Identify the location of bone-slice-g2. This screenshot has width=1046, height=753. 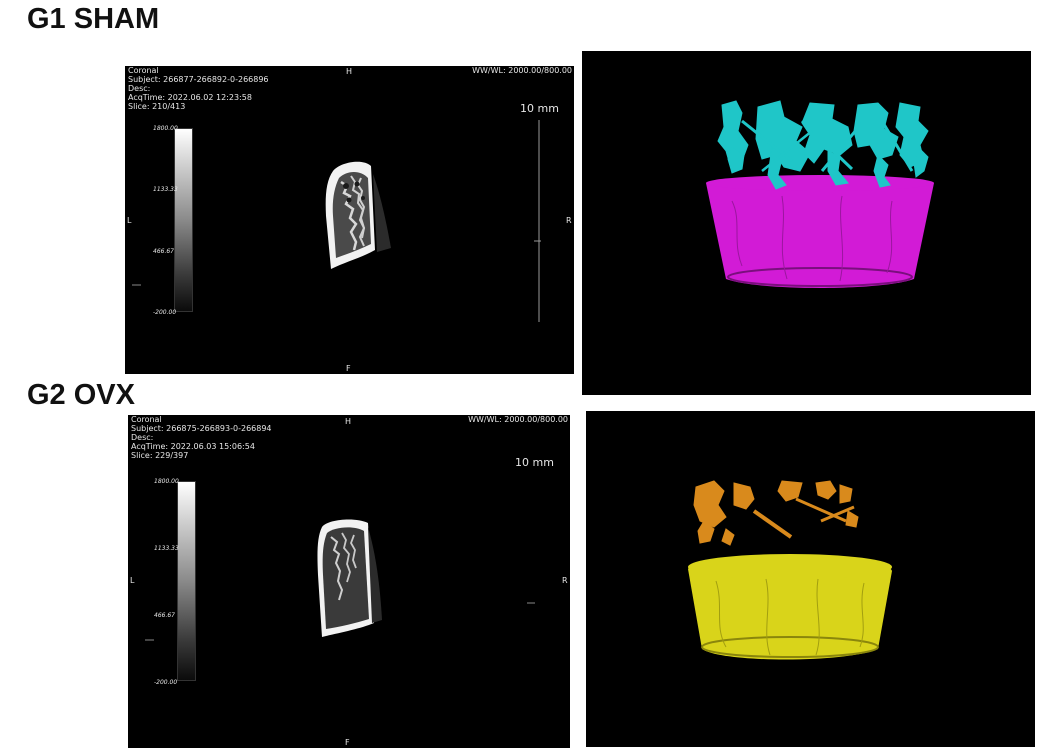
(349, 578).